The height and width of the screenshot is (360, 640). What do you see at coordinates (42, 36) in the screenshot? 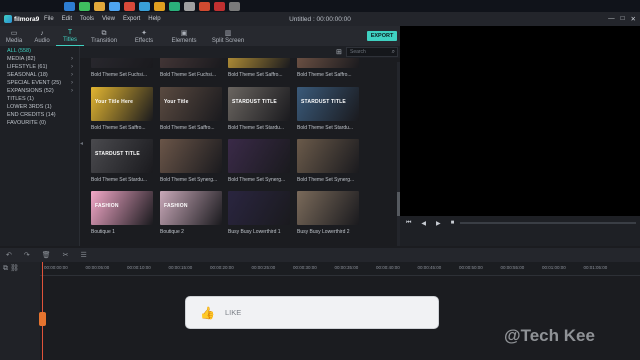
I see `tab-audio: ♪ Audio` at bounding box center [42, 36].